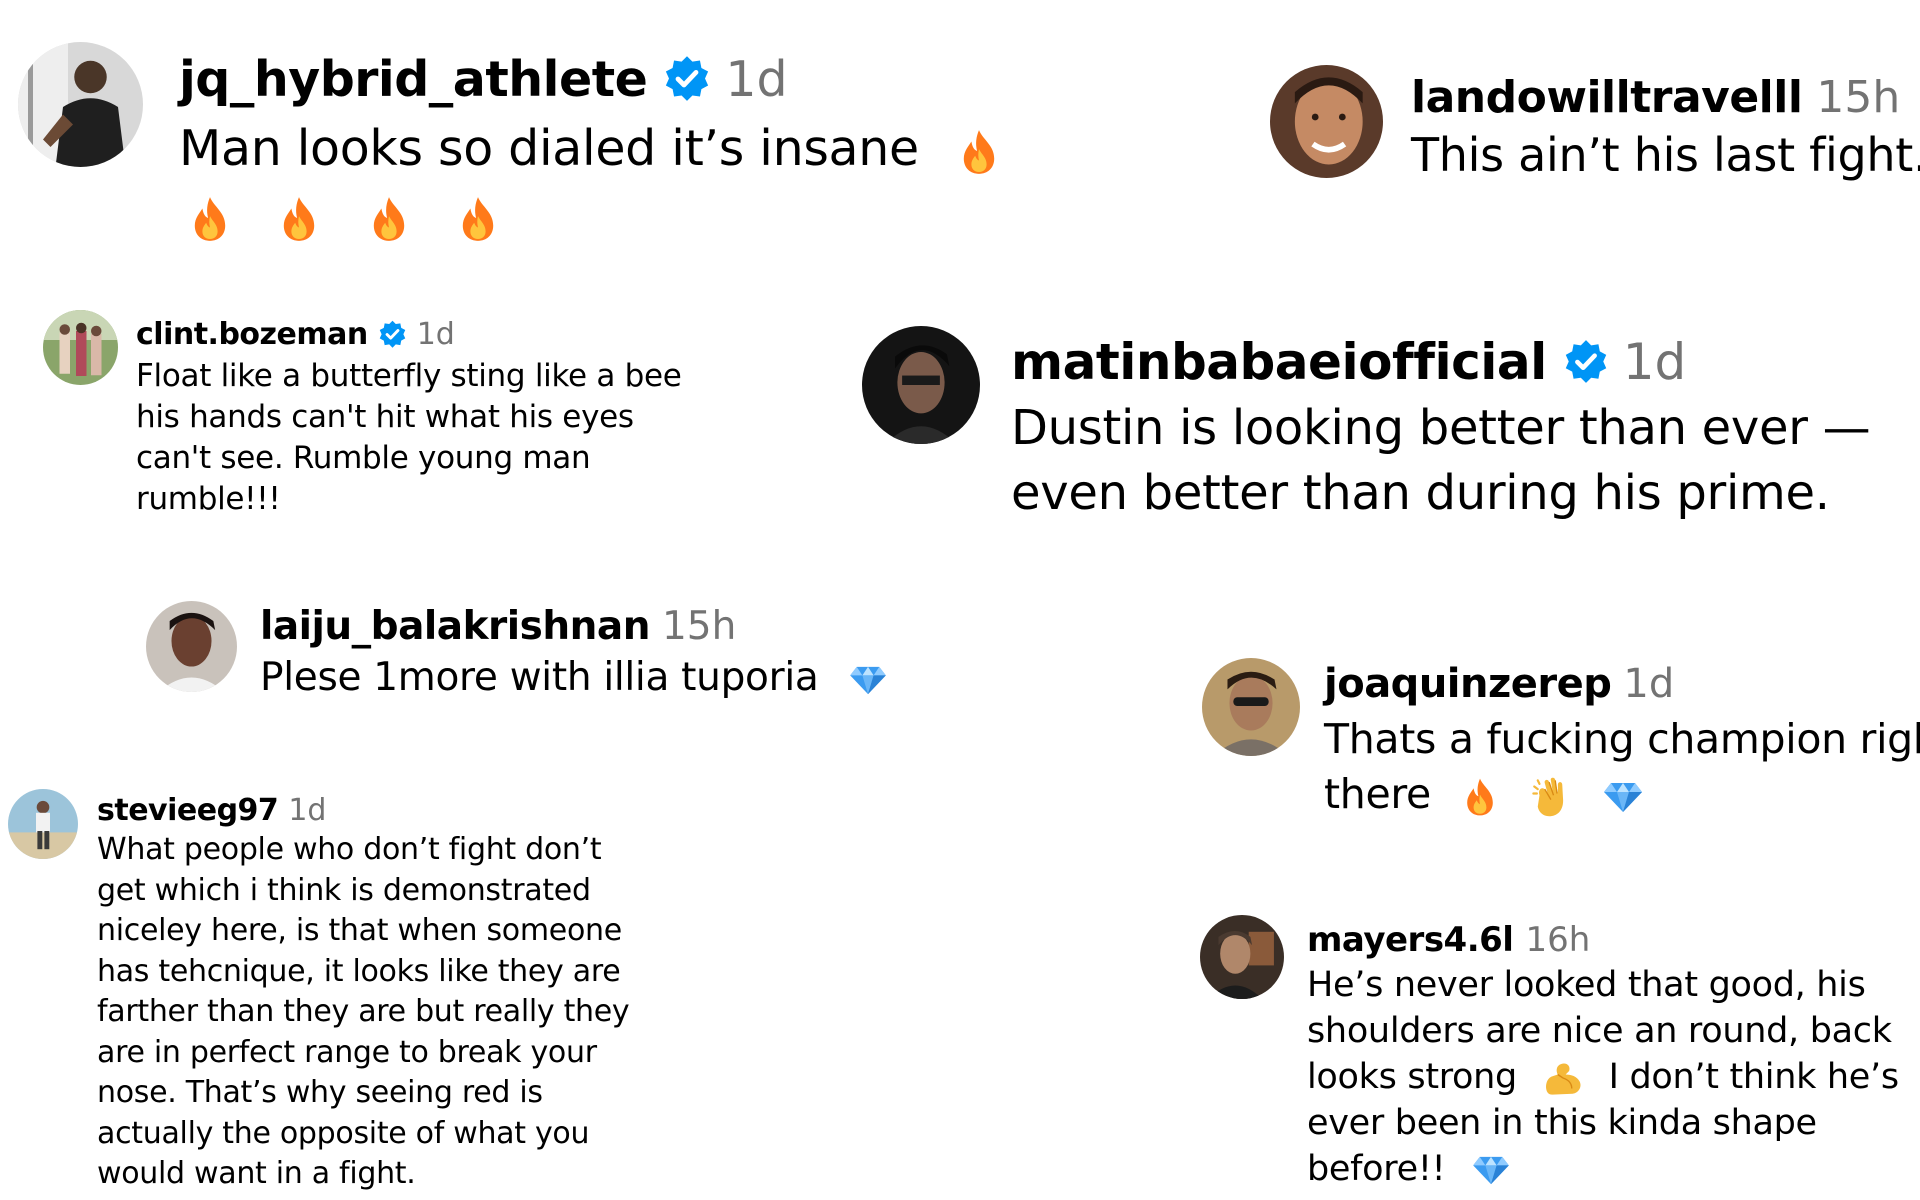  Describe the element at coordinates (1441, 428) in the screenshot. I see `comment-text-line: Dustin is looking better than ever —` at that location.